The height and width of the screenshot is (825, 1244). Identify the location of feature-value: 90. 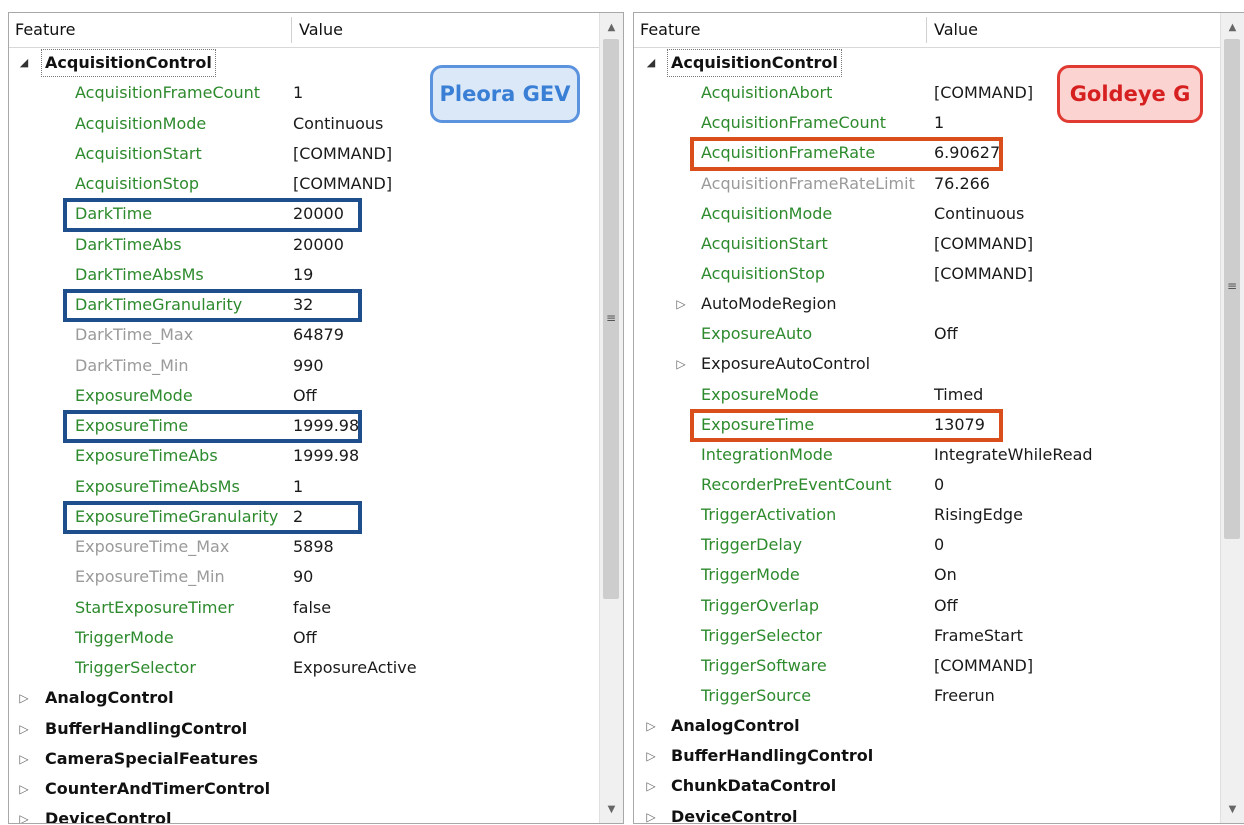
(303, 577).